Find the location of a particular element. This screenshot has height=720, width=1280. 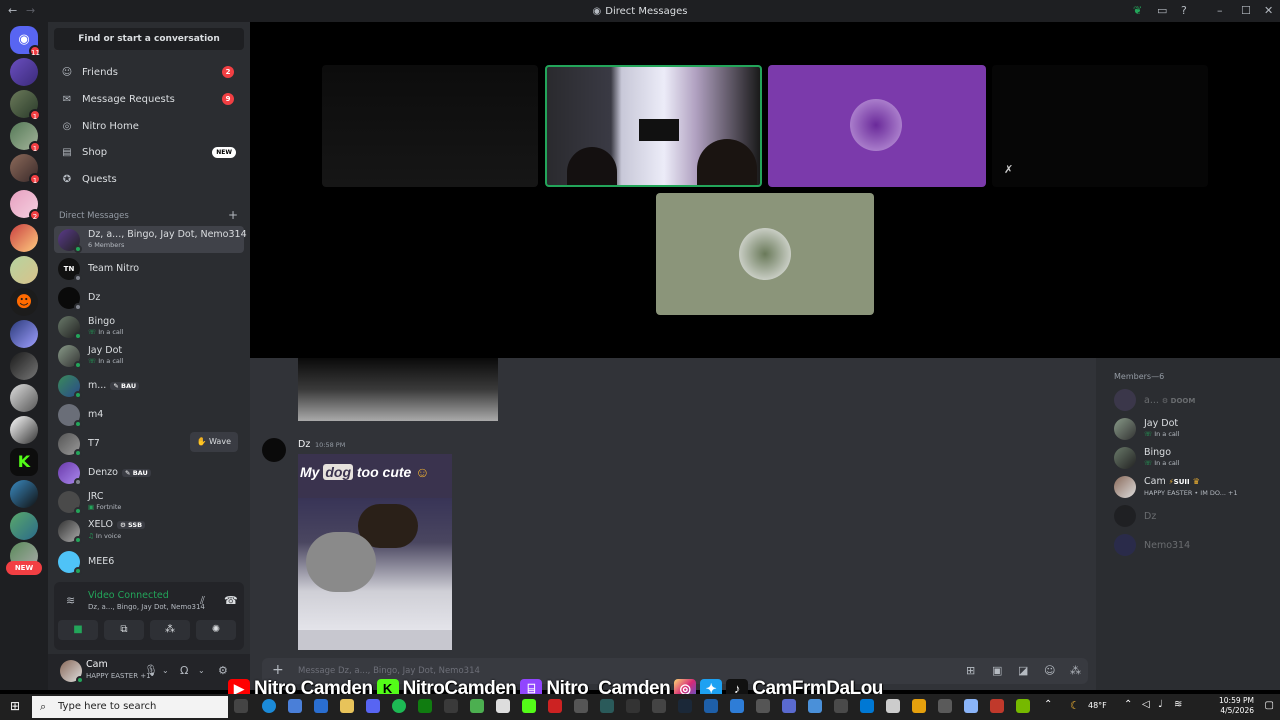

nvidia-icon is located at coordinates (1023, 706).